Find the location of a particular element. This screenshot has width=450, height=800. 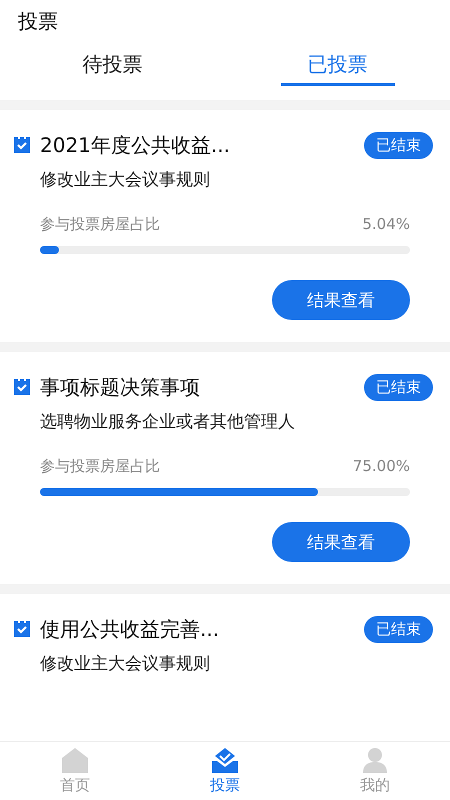

vote-description: 选聘物业服务企业或者其他管理人 is located at coordinates (167, 422).